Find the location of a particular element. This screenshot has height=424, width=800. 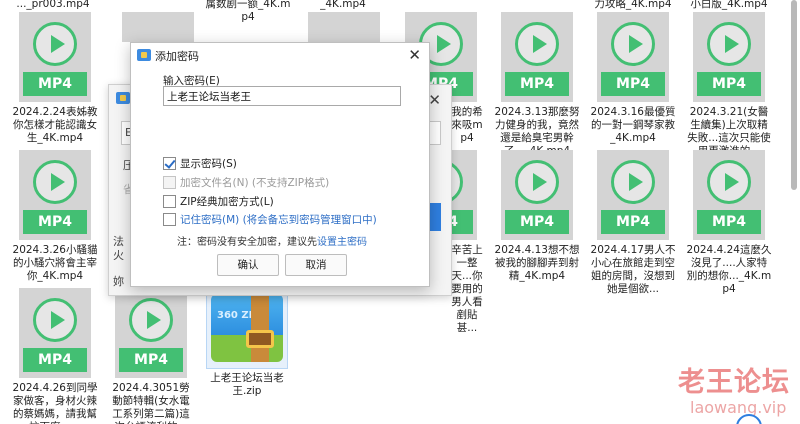

file-name: 上老王论坛当老王.zip is located at coordinates (247, 384).